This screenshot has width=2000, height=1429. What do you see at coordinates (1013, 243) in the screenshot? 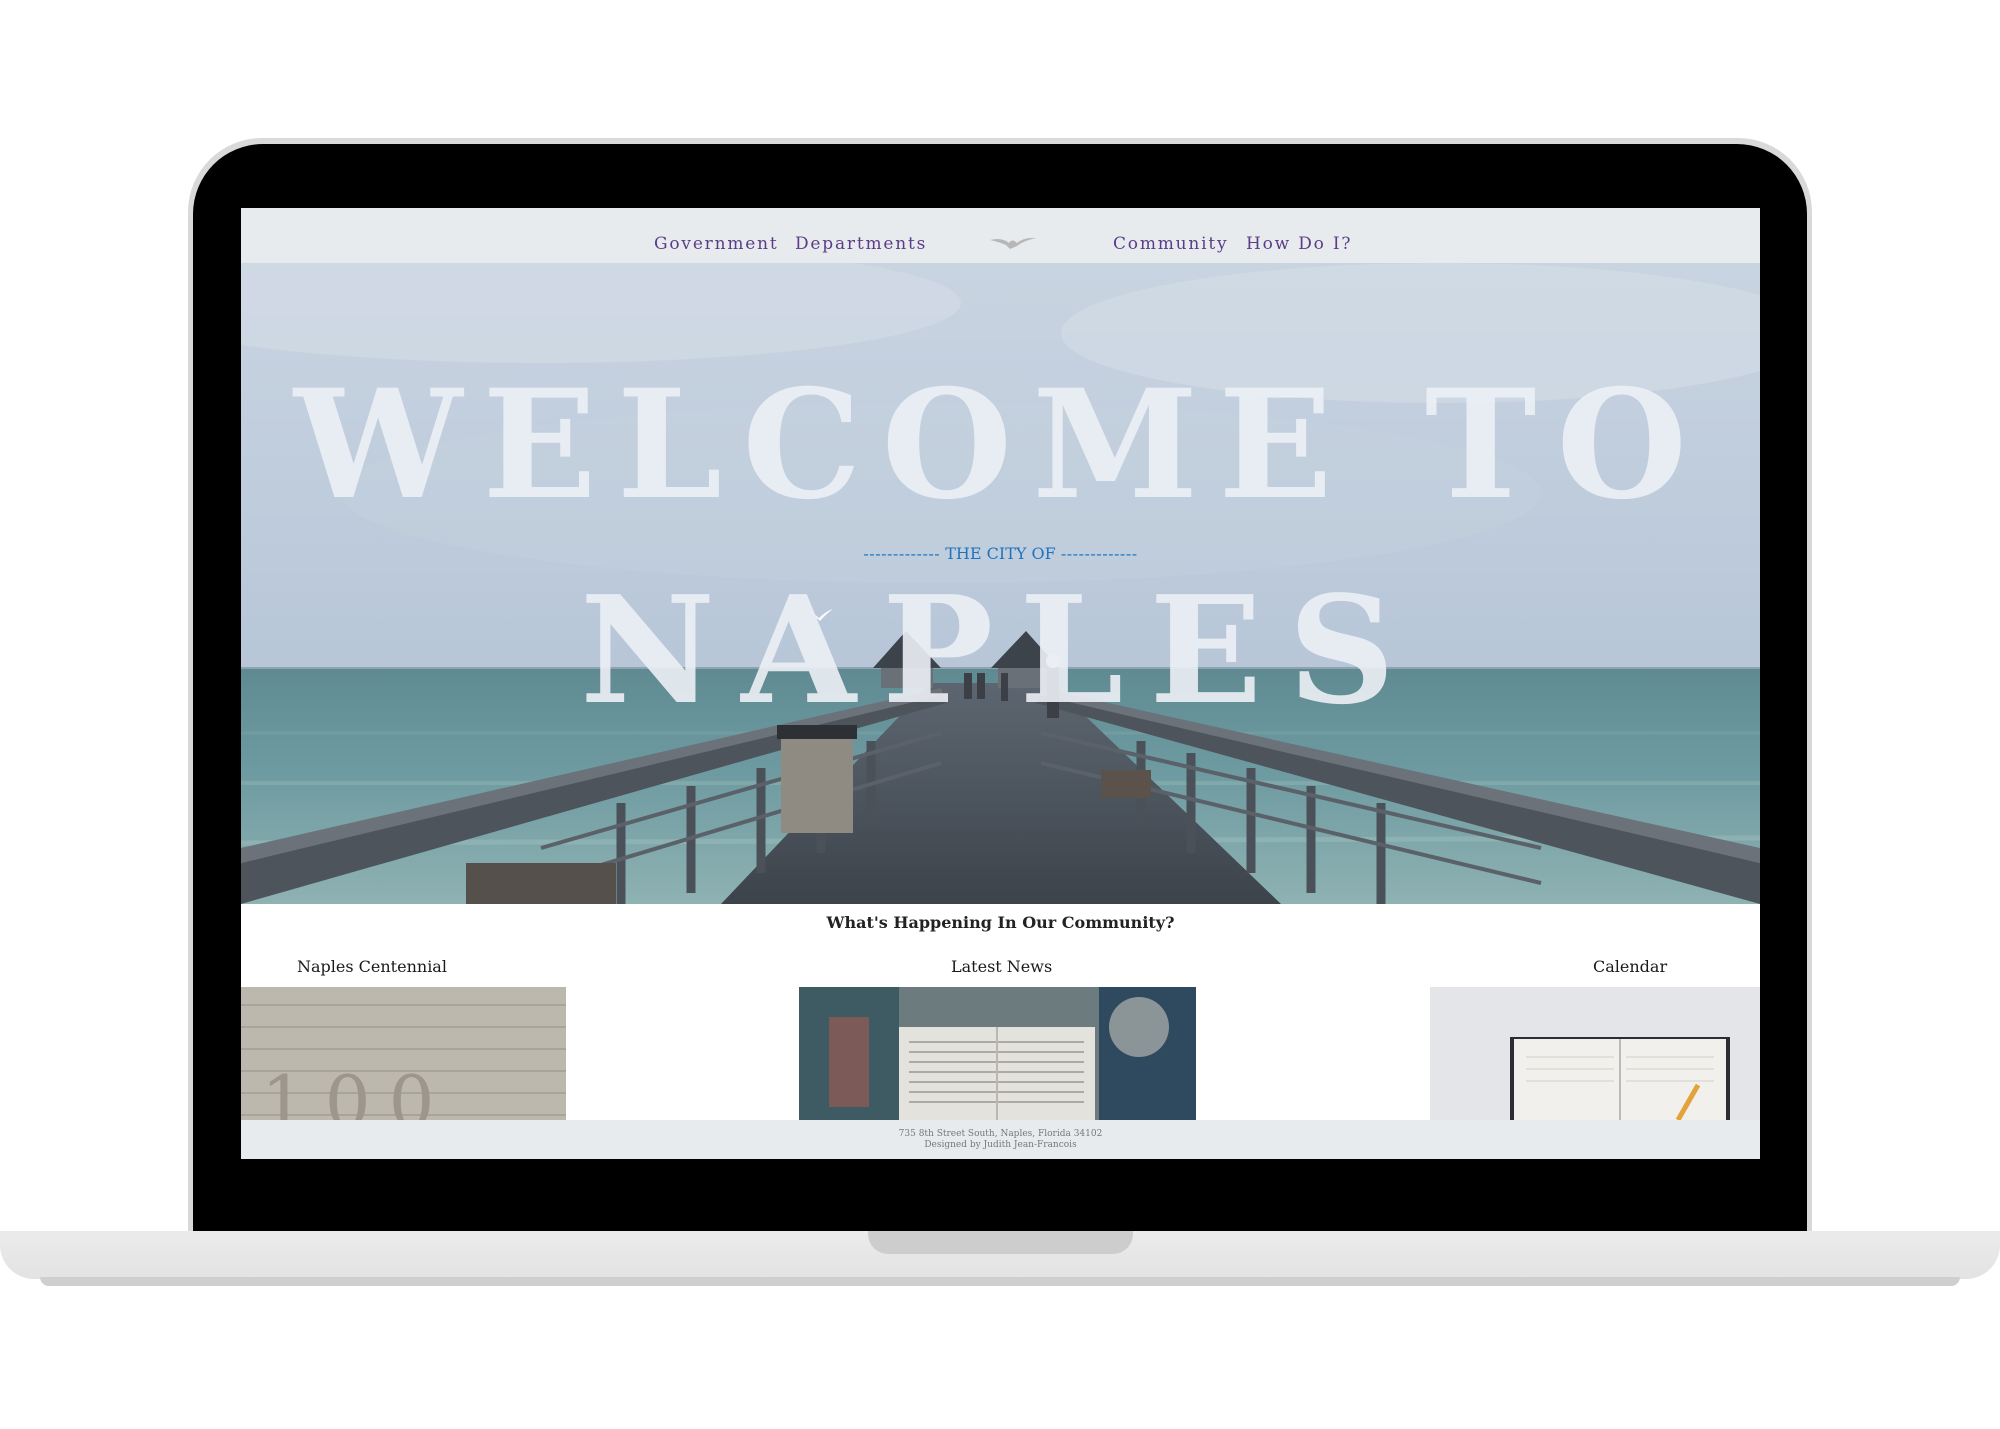
I see `seagull-icon` at bounding box center [1013, 243].